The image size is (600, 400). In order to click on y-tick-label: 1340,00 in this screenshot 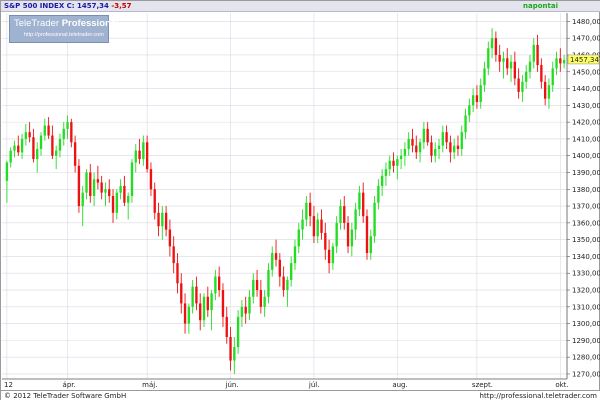, I will do `click(586, 257)`.